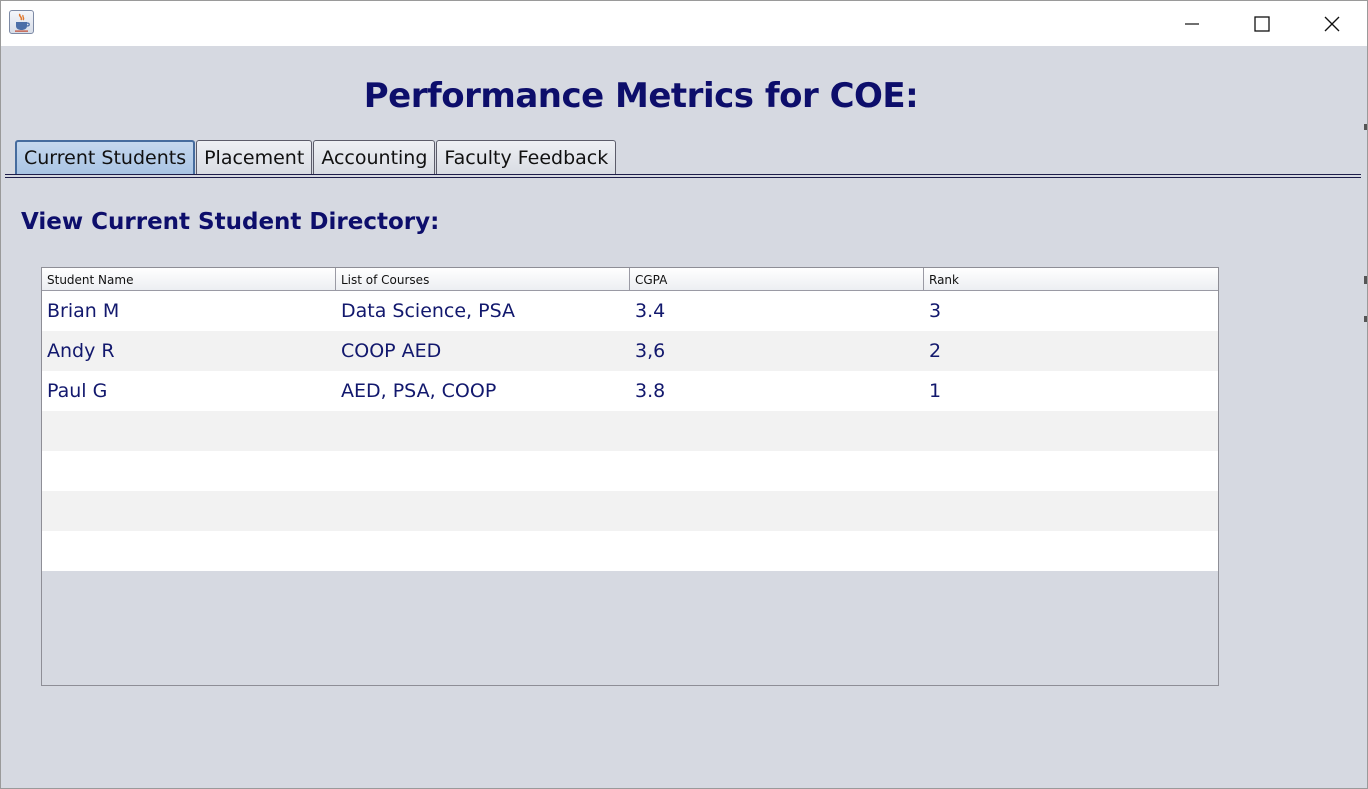 This screenshot has width=1368, height=789. What do you see at coordinates (483, 279) in the screenshot?
I see `column-header-list-of-courses: List of Courses` at bounding box center [483, 279].